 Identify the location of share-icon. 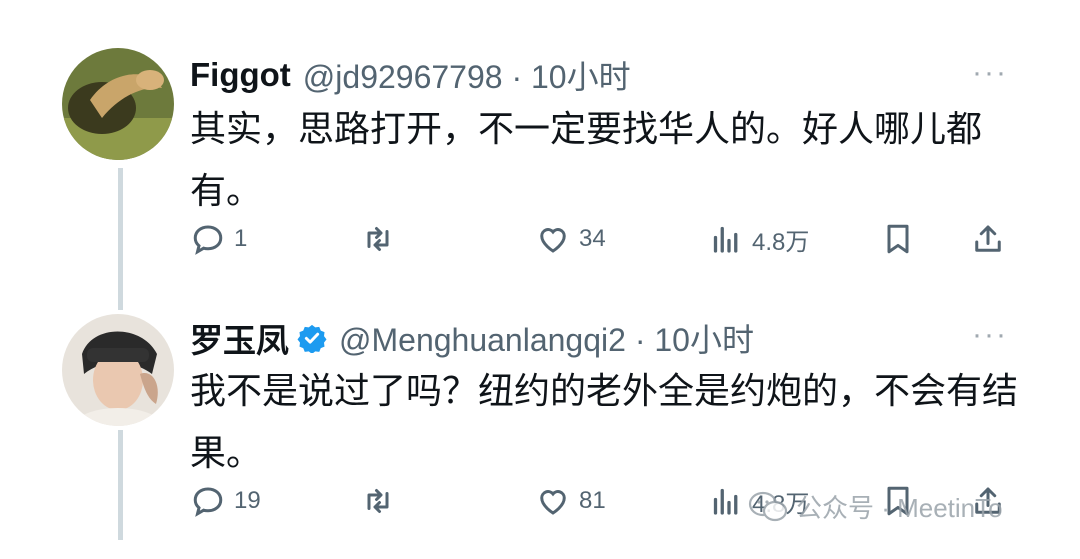
(988, 238).